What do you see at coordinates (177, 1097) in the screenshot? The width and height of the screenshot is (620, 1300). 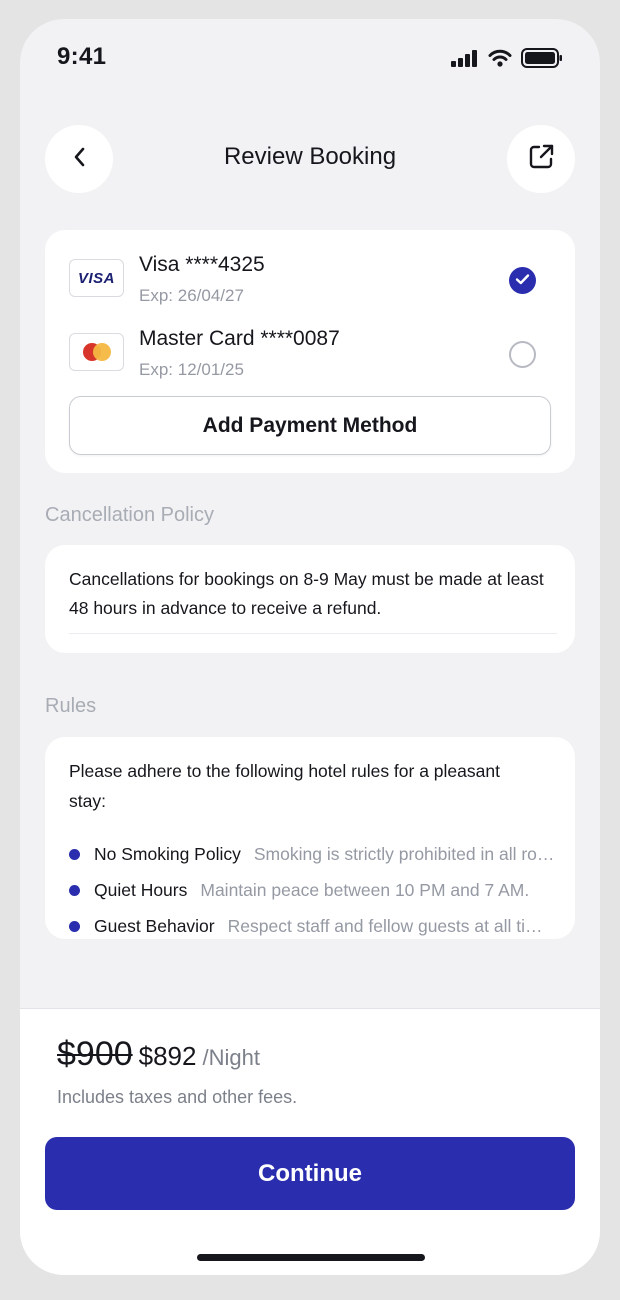 I see `tax-note: Includes taxes and other fees.` at bounding box center [177, 1097].